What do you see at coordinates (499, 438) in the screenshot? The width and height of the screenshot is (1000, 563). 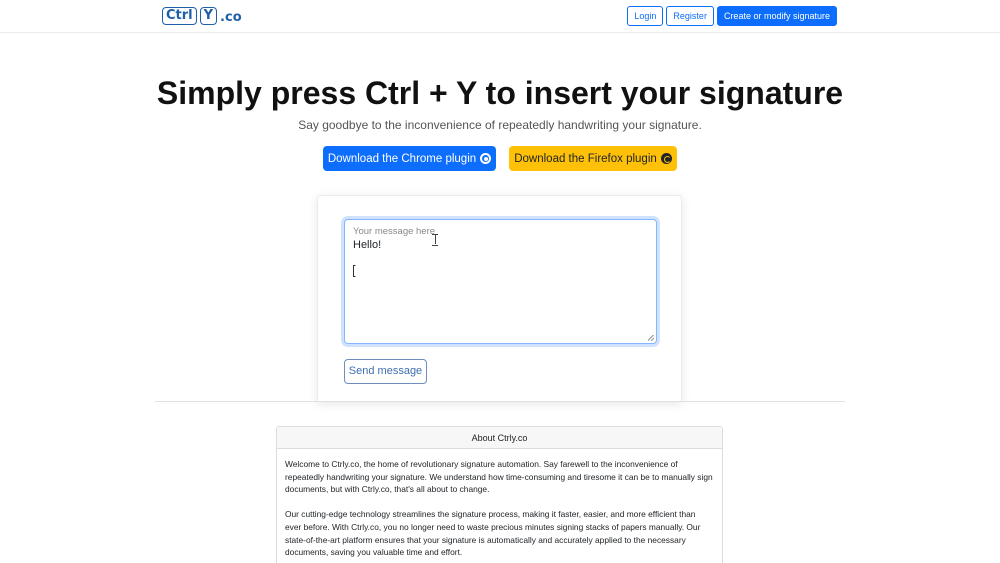 I see `about-title: About Ctrly.co` at bounding box center [499, 438].